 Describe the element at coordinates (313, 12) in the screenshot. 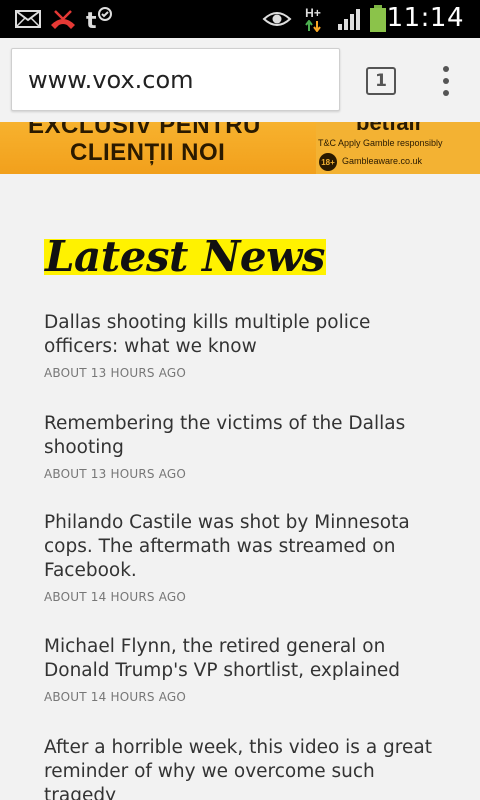

I see `data-type-label: H+` at that location.